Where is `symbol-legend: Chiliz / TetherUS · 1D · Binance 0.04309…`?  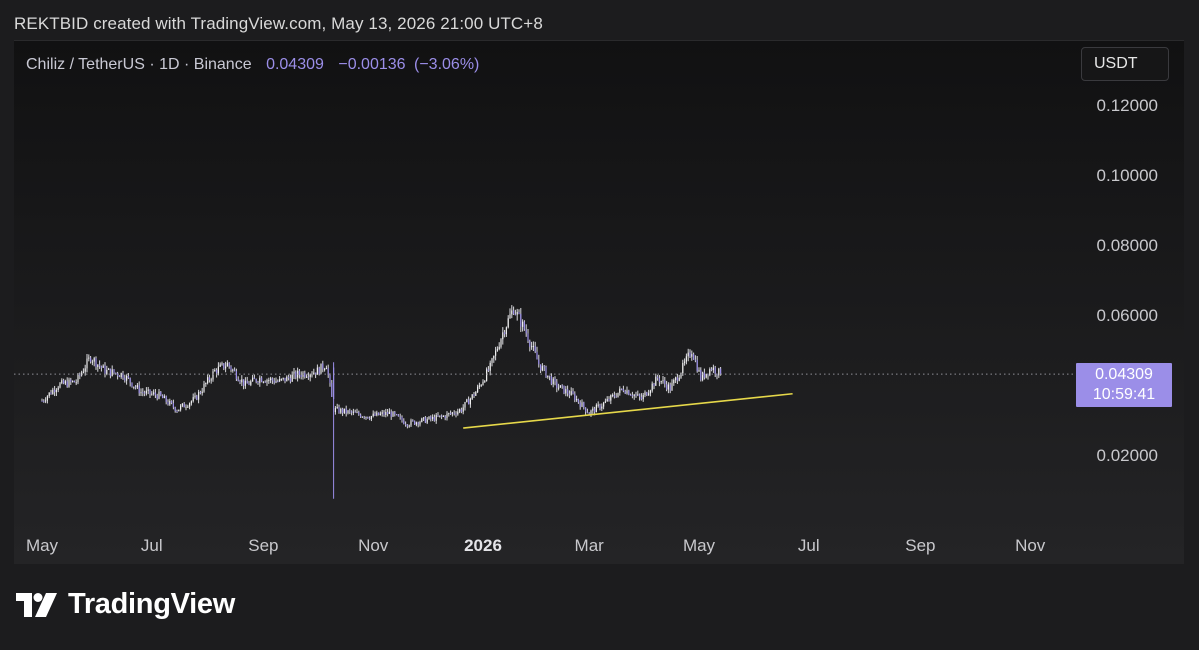
symbol-legend: Chiliz / TetherUS · 1D · Binance 0.04309… is located at coordinates (252, 65).